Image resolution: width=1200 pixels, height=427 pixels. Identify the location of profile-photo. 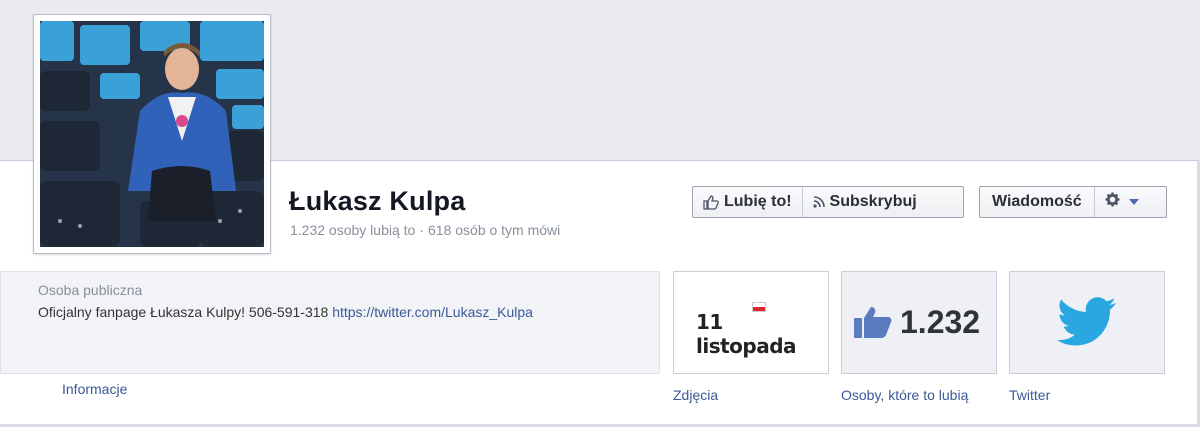
(152, 134).